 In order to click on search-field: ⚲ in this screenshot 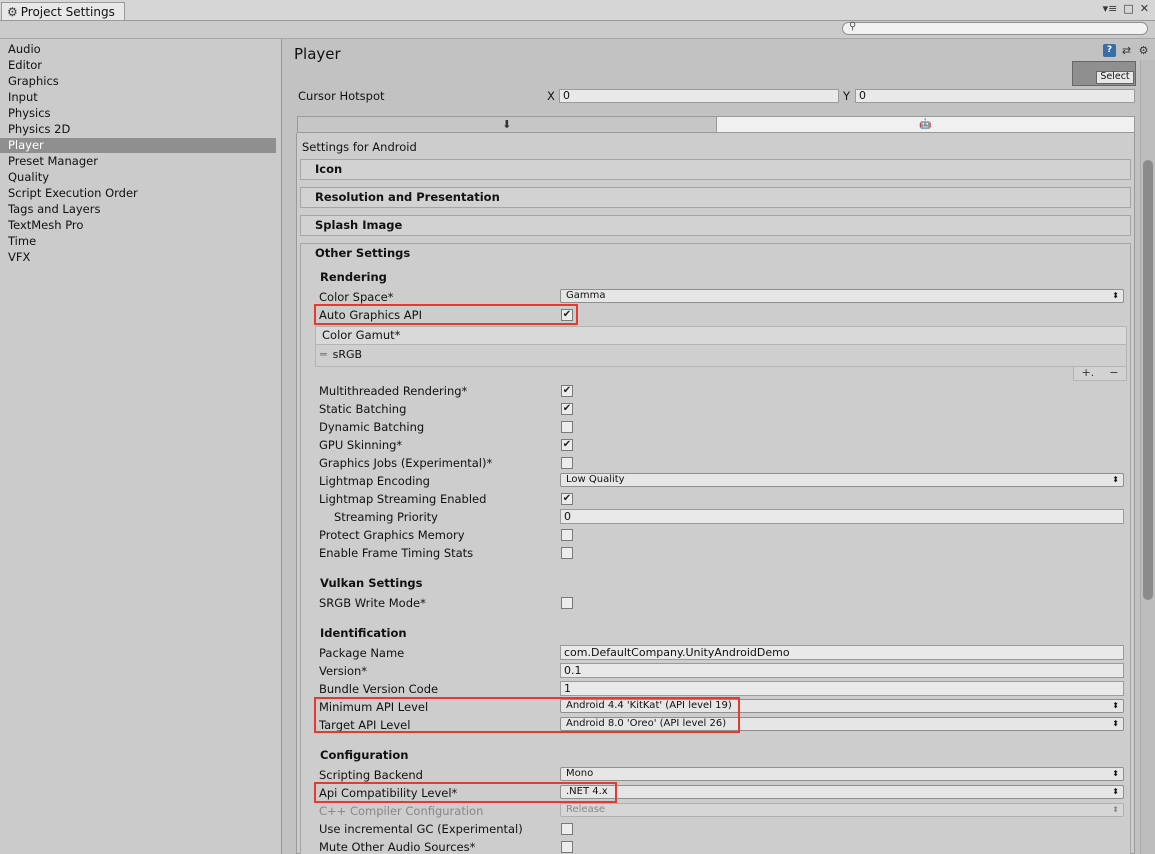, I will do `click(995, 28)`.